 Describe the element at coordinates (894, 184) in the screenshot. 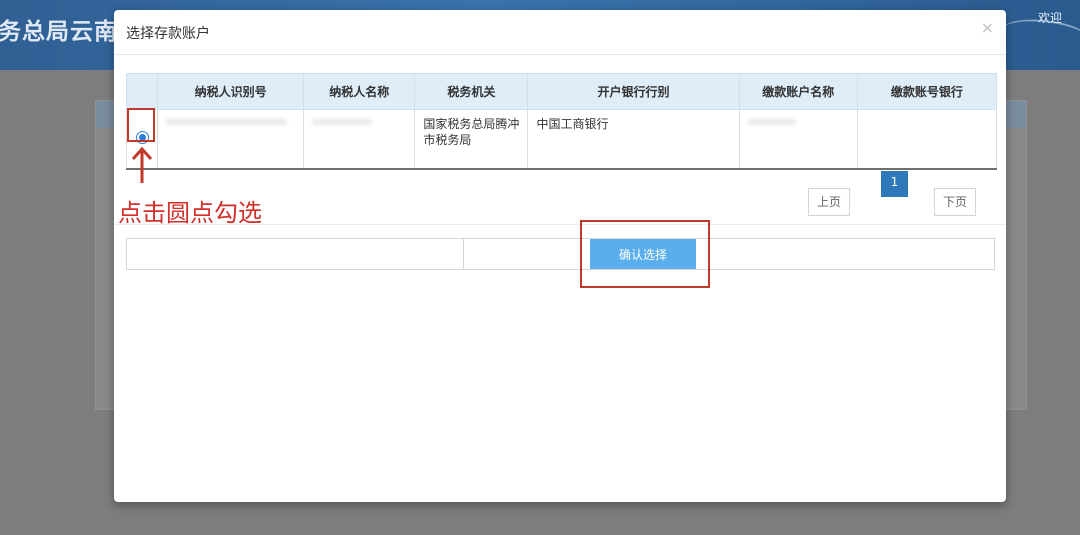

I see `page-1-button: 1` at that location.